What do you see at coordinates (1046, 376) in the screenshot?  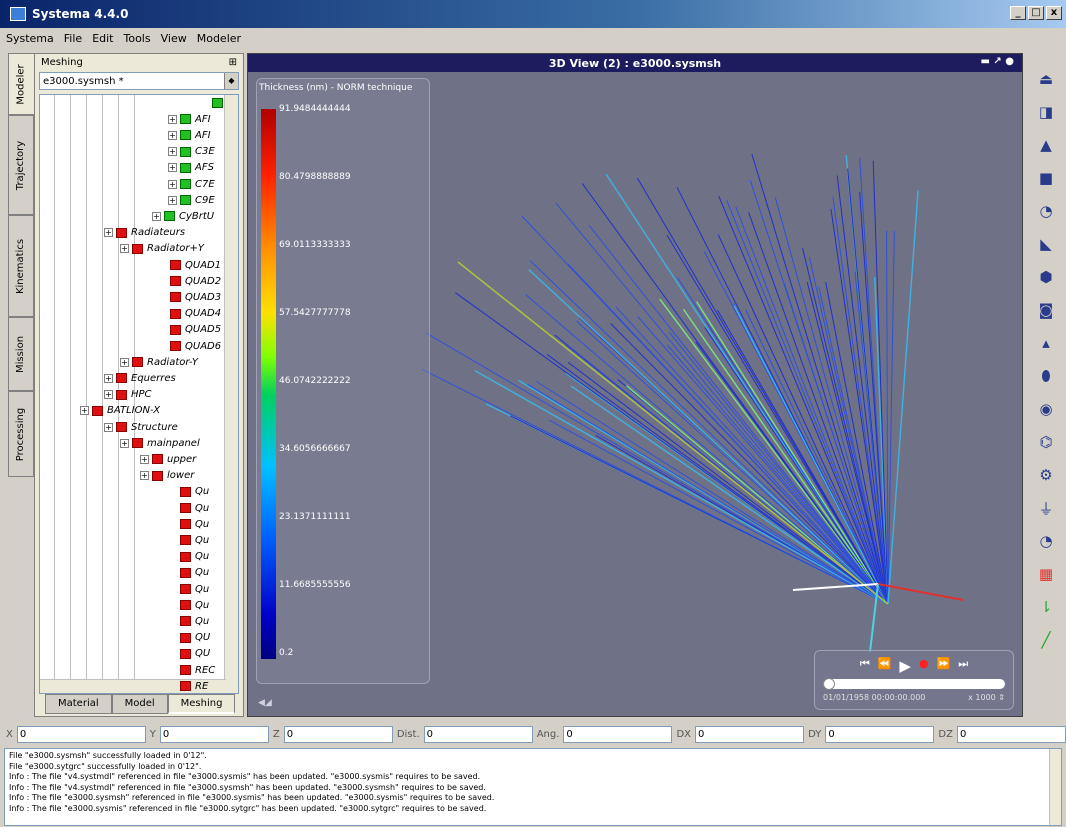 I see `toolbar-tool-icon: ⬮` at bounding box center [1046, 376].